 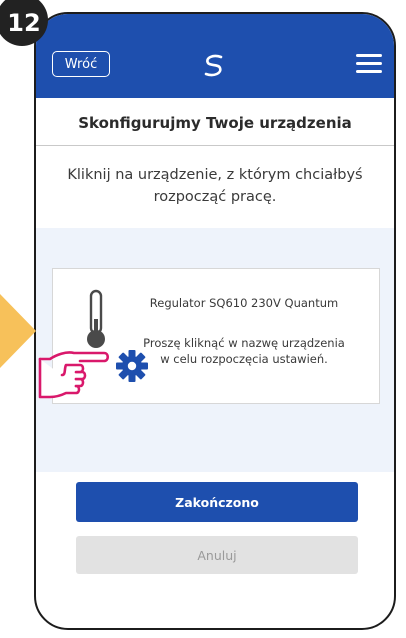 I want to click on pointing-hand-icon, so click(x=74, y=375).